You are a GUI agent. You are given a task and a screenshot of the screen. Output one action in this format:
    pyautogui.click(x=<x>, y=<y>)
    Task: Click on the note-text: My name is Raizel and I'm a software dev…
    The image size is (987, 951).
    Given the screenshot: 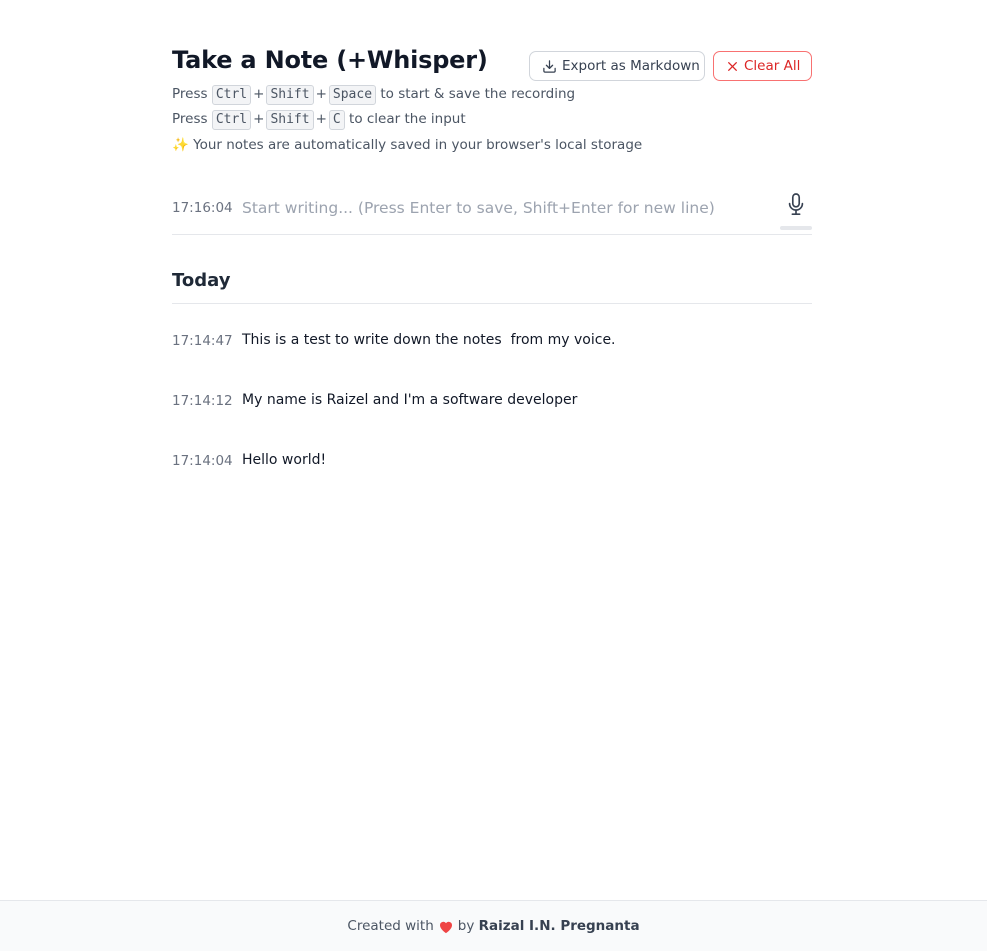 What is the action you would take?
    pyautogui.click(x=410, y=400)
    